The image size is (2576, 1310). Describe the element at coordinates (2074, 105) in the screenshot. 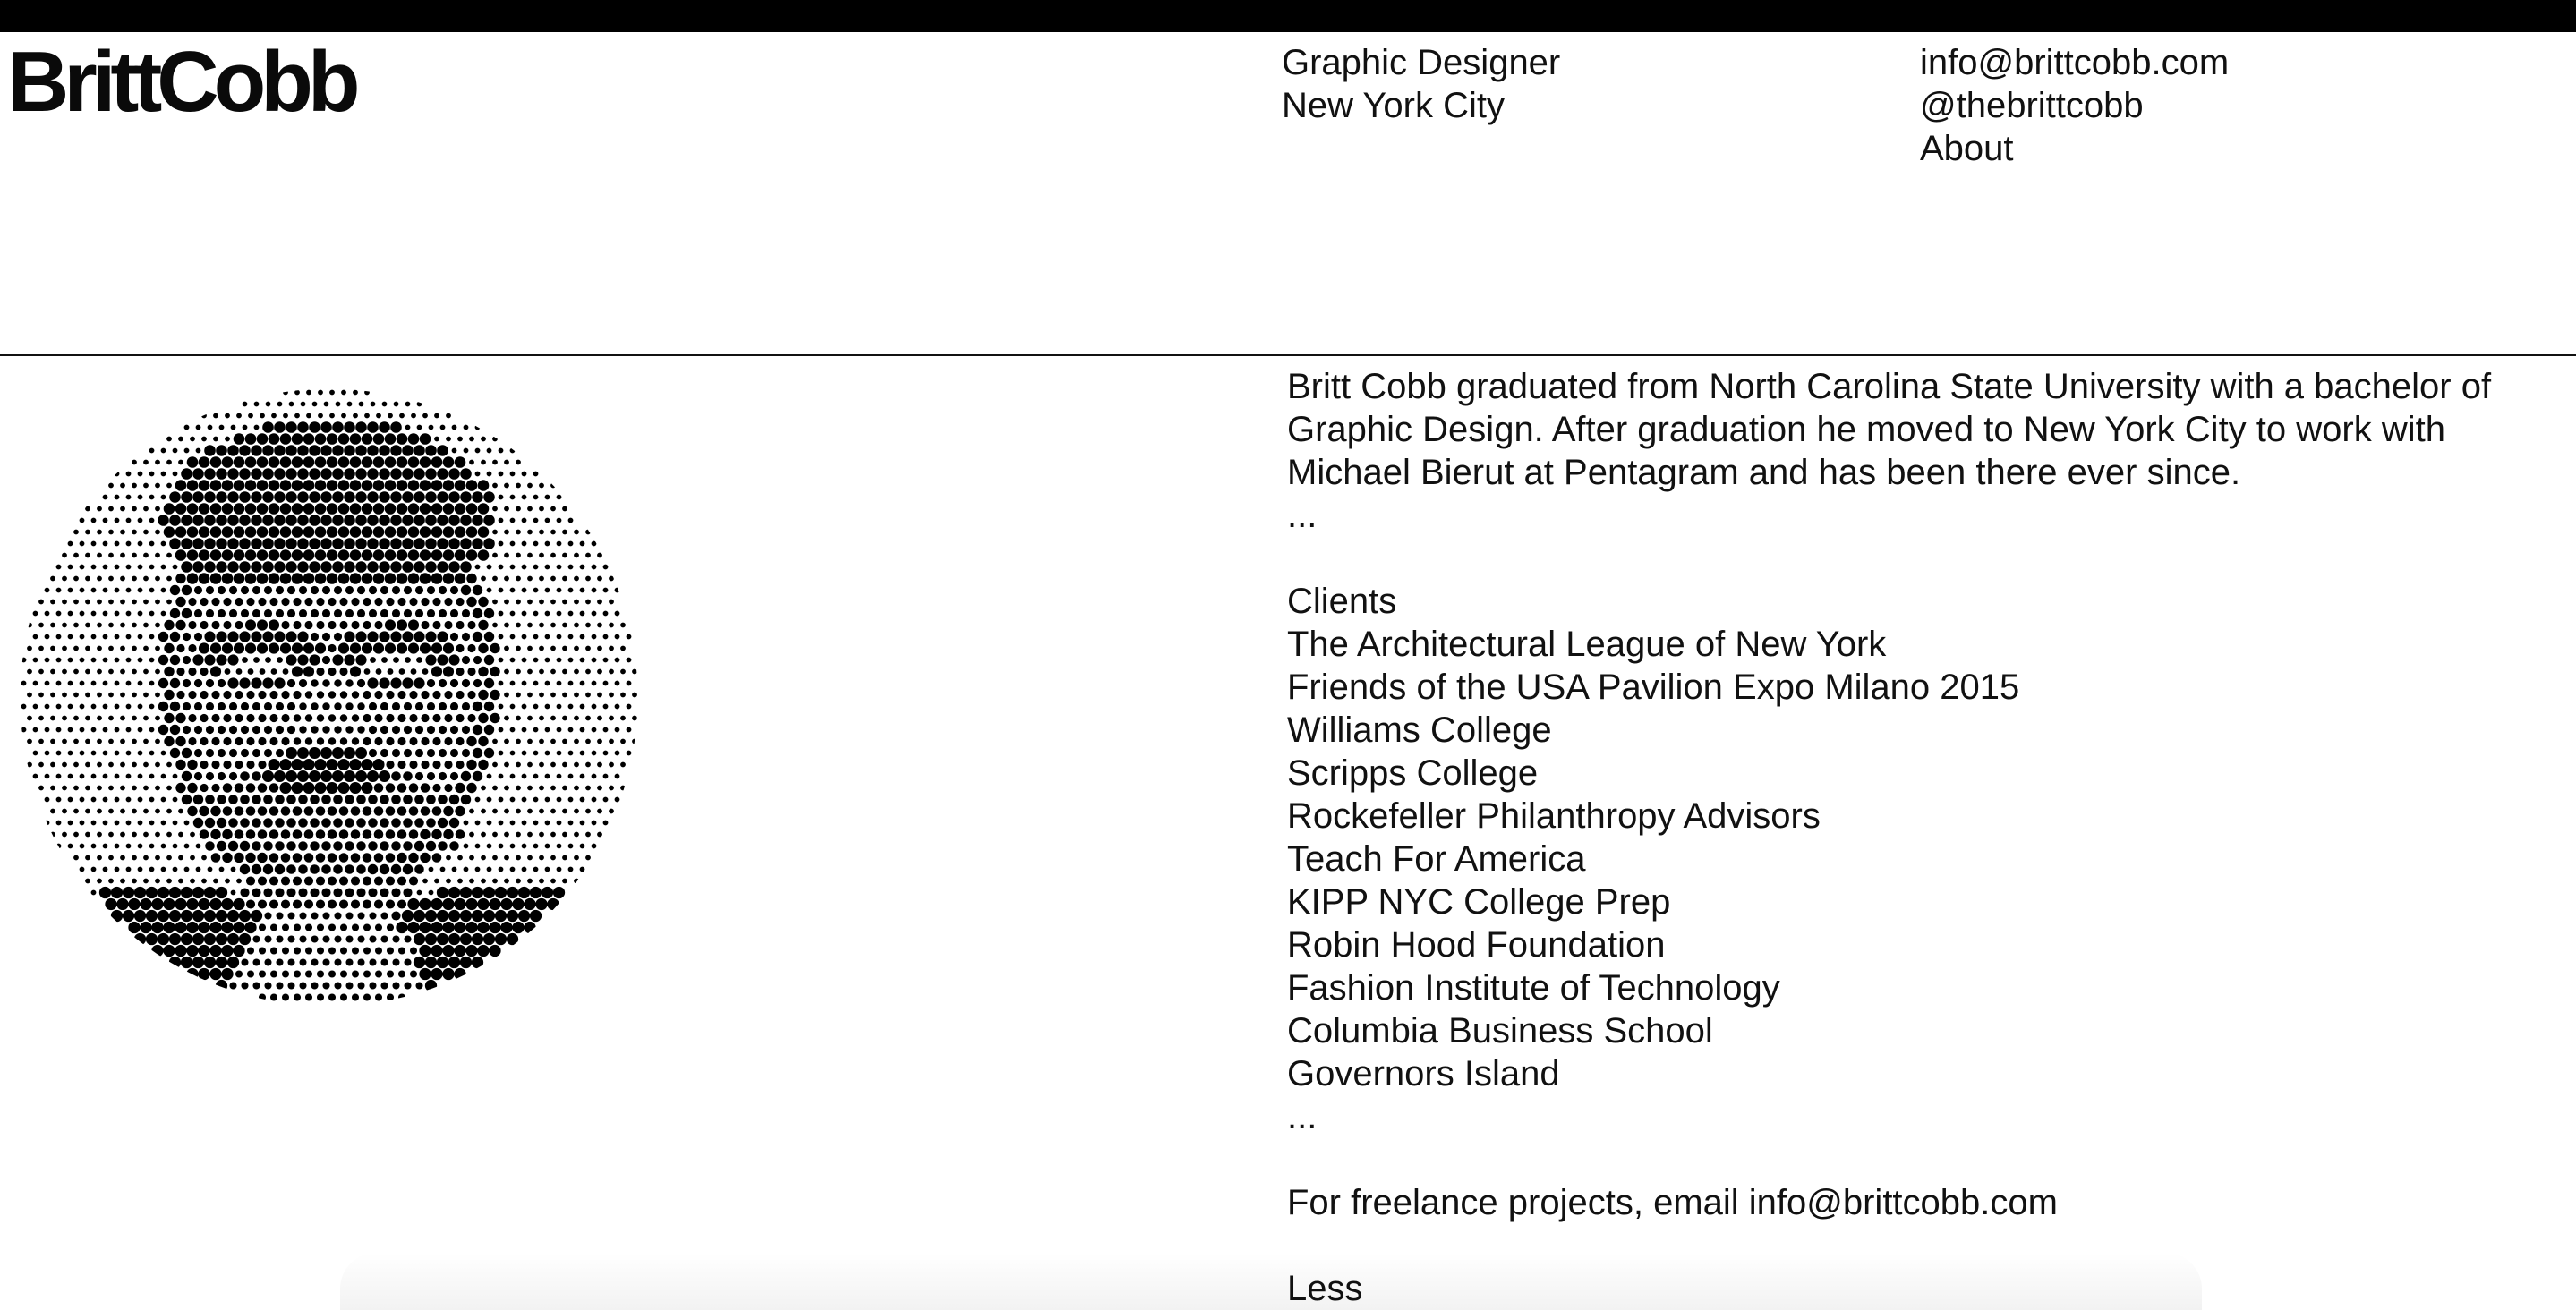

I see `instagram-link: @thebrittcobb` at that location.